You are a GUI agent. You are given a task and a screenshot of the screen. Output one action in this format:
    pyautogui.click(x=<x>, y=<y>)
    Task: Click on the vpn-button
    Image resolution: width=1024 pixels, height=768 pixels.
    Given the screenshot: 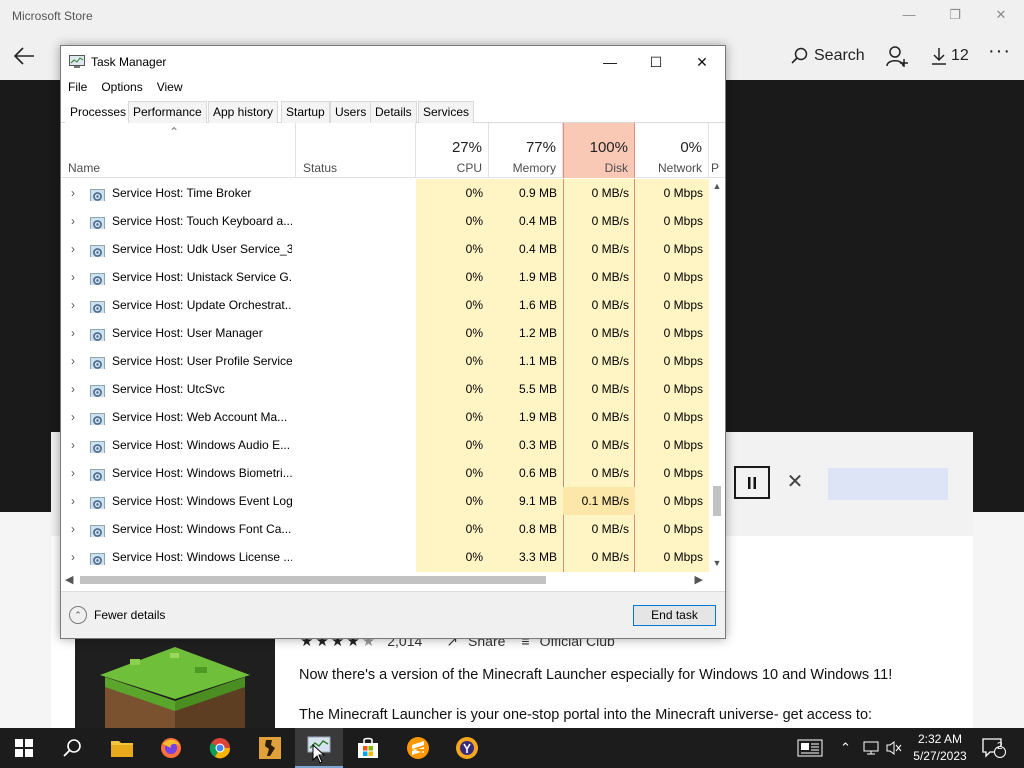 What is the action you would take?
    pyautogui.click(x=467, y=748)
    